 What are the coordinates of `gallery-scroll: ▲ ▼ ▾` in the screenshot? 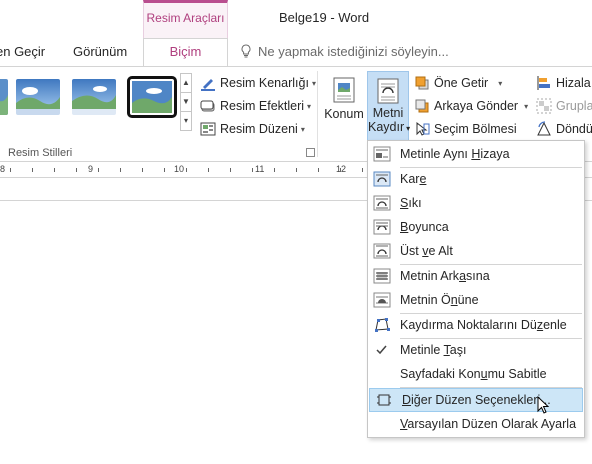 It's located at (186, 102).